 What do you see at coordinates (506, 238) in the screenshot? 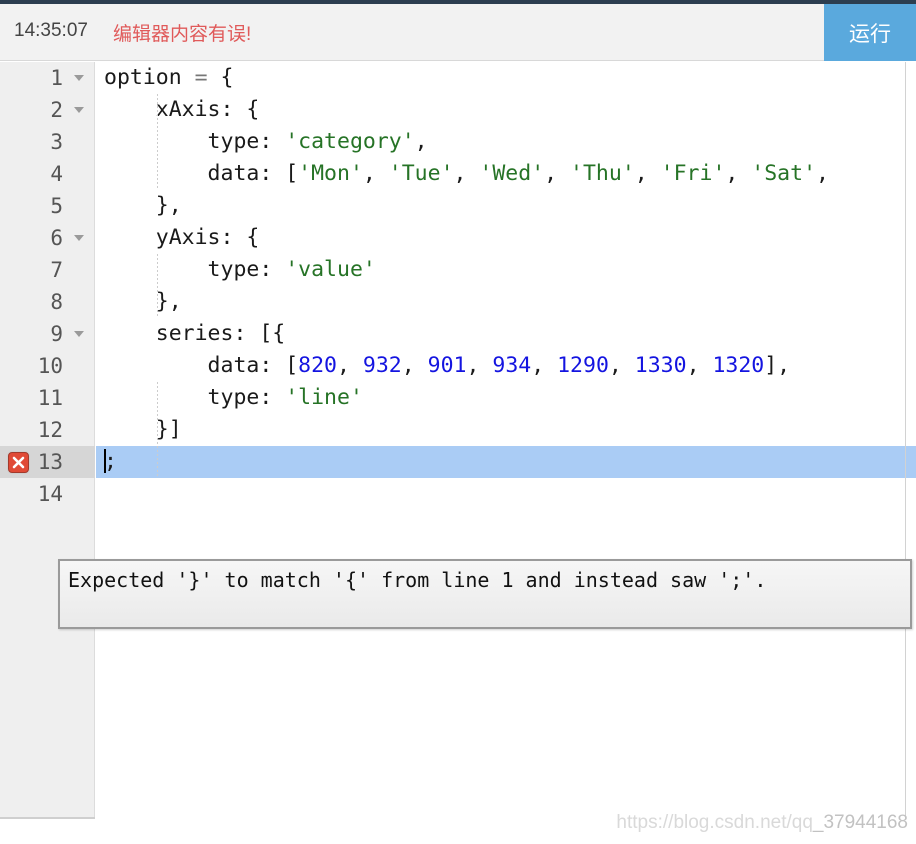
I see `line-code: yAxis: {` at bounding box center [506, 238].